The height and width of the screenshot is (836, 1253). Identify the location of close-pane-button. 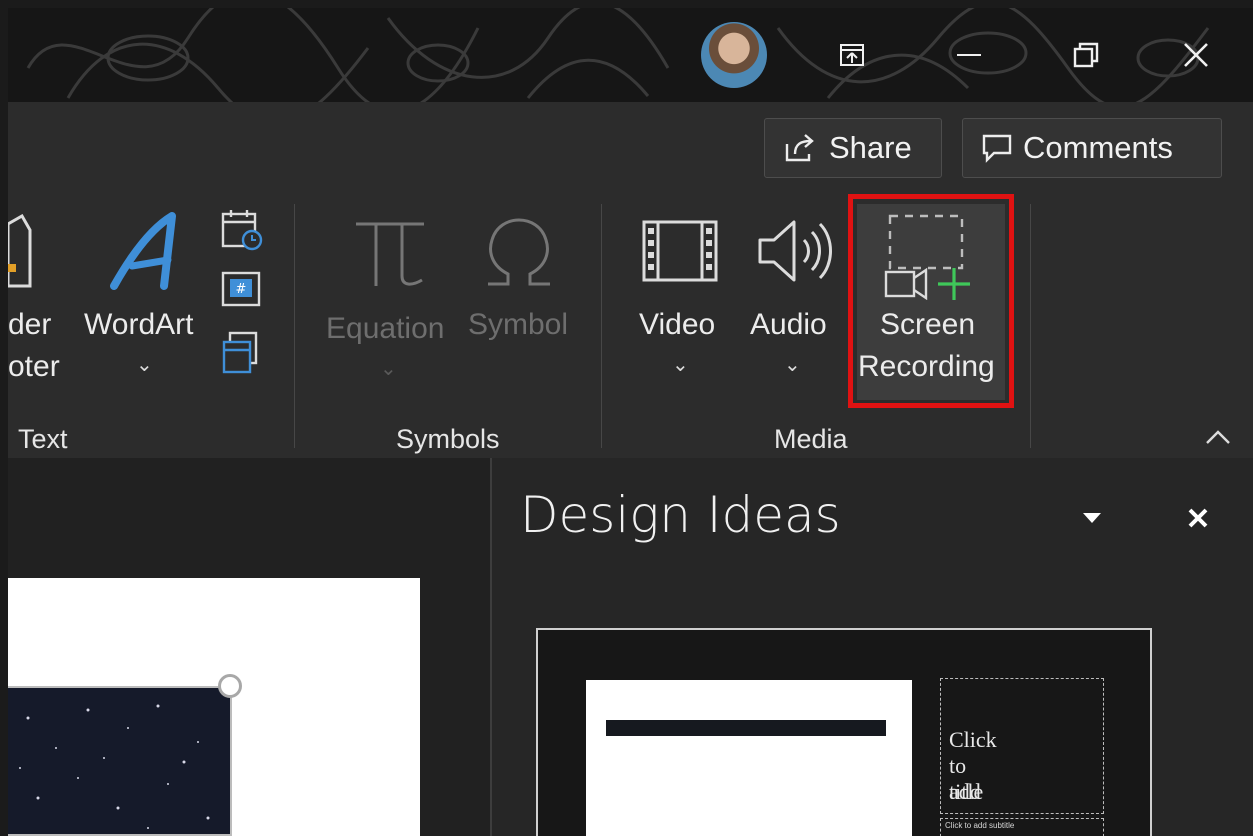
(1198, 518).